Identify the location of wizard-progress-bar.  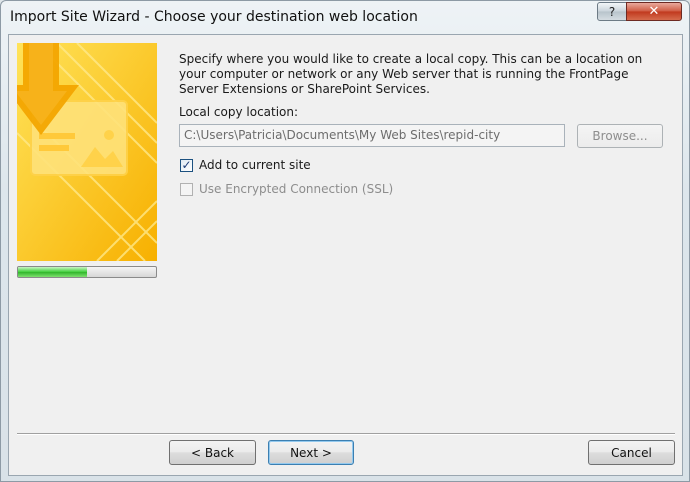
(87, 272).